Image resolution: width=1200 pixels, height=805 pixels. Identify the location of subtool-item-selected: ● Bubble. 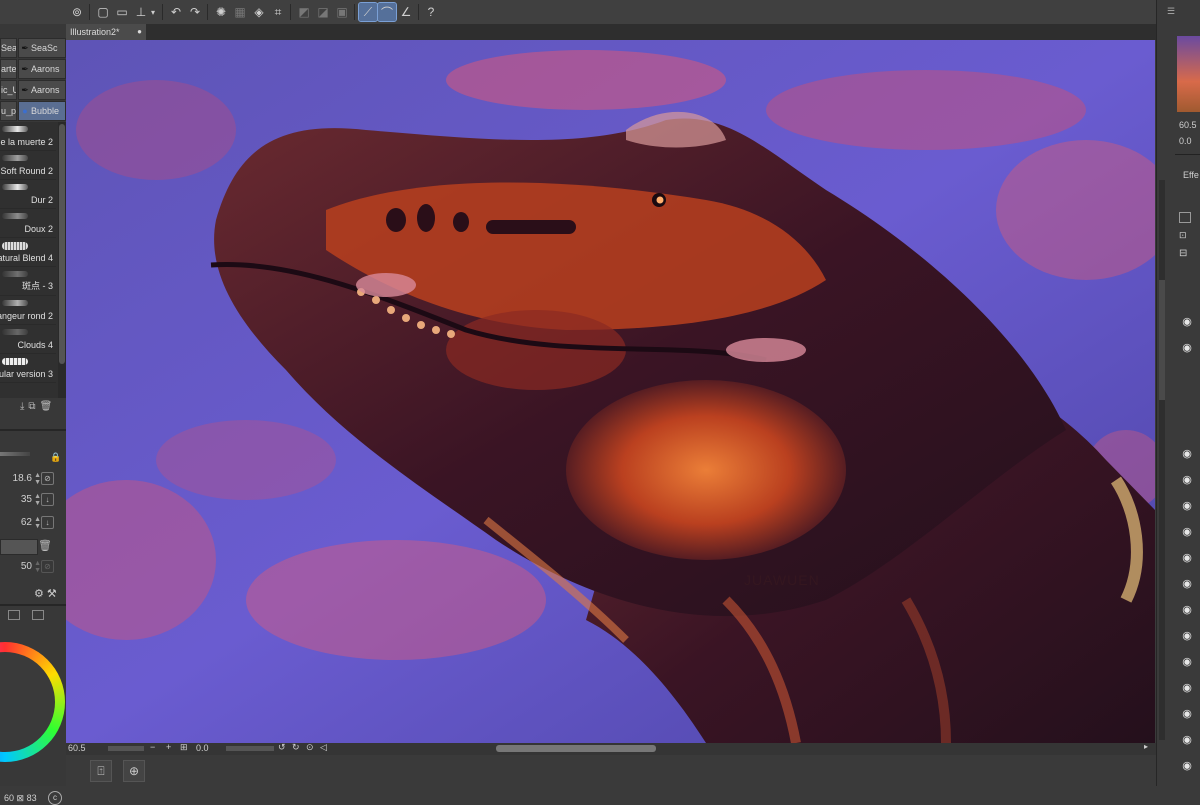
(42, 111).